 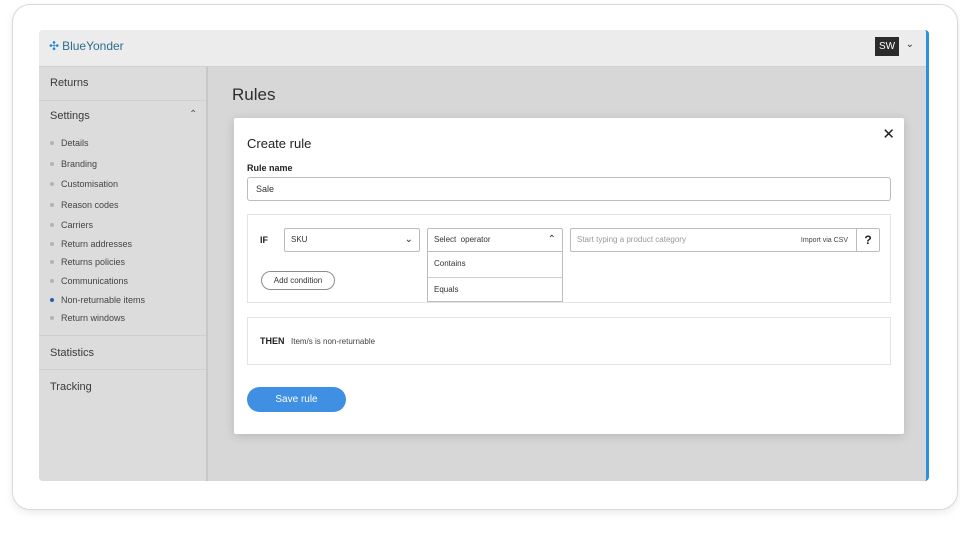 What do you see at coordinates (79, 164) in the screenshot?
I see `sidebar-item-label: Branding` at bounding box center [79, 164].